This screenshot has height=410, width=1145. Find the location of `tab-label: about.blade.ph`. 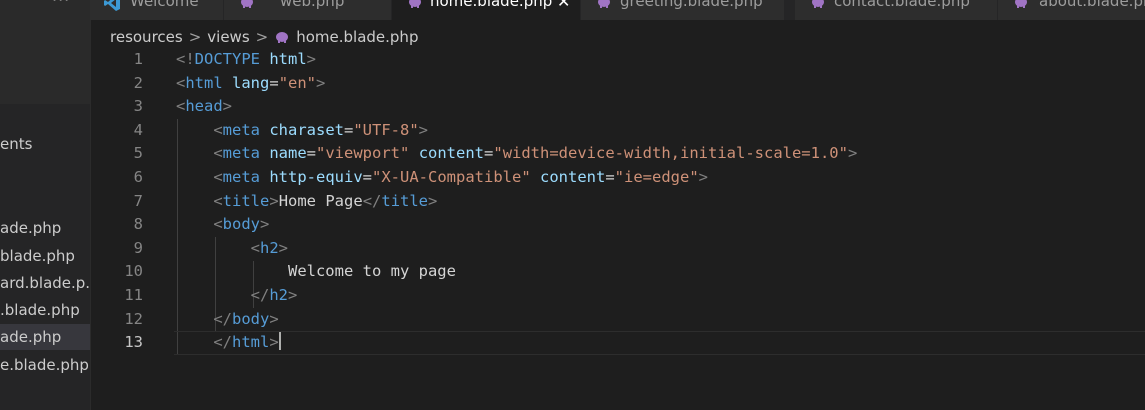

tab-label: about.blade.ph is located at coordinates (1092, 5).